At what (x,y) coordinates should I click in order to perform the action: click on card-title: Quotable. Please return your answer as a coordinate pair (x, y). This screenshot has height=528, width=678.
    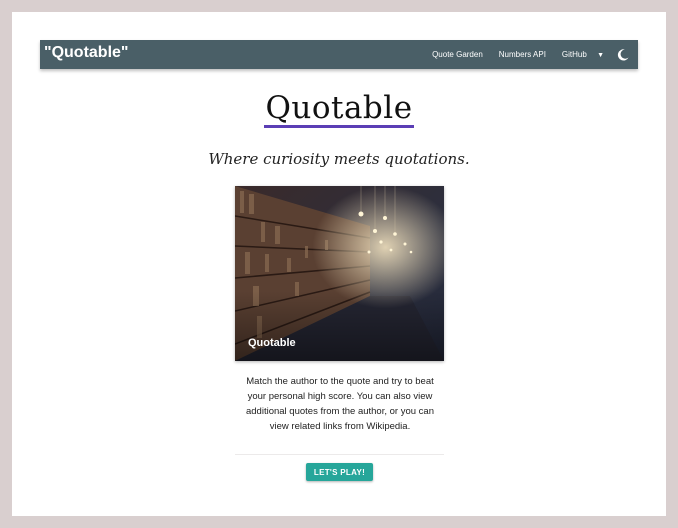
    Looking at the image, I should click on (272, 343).